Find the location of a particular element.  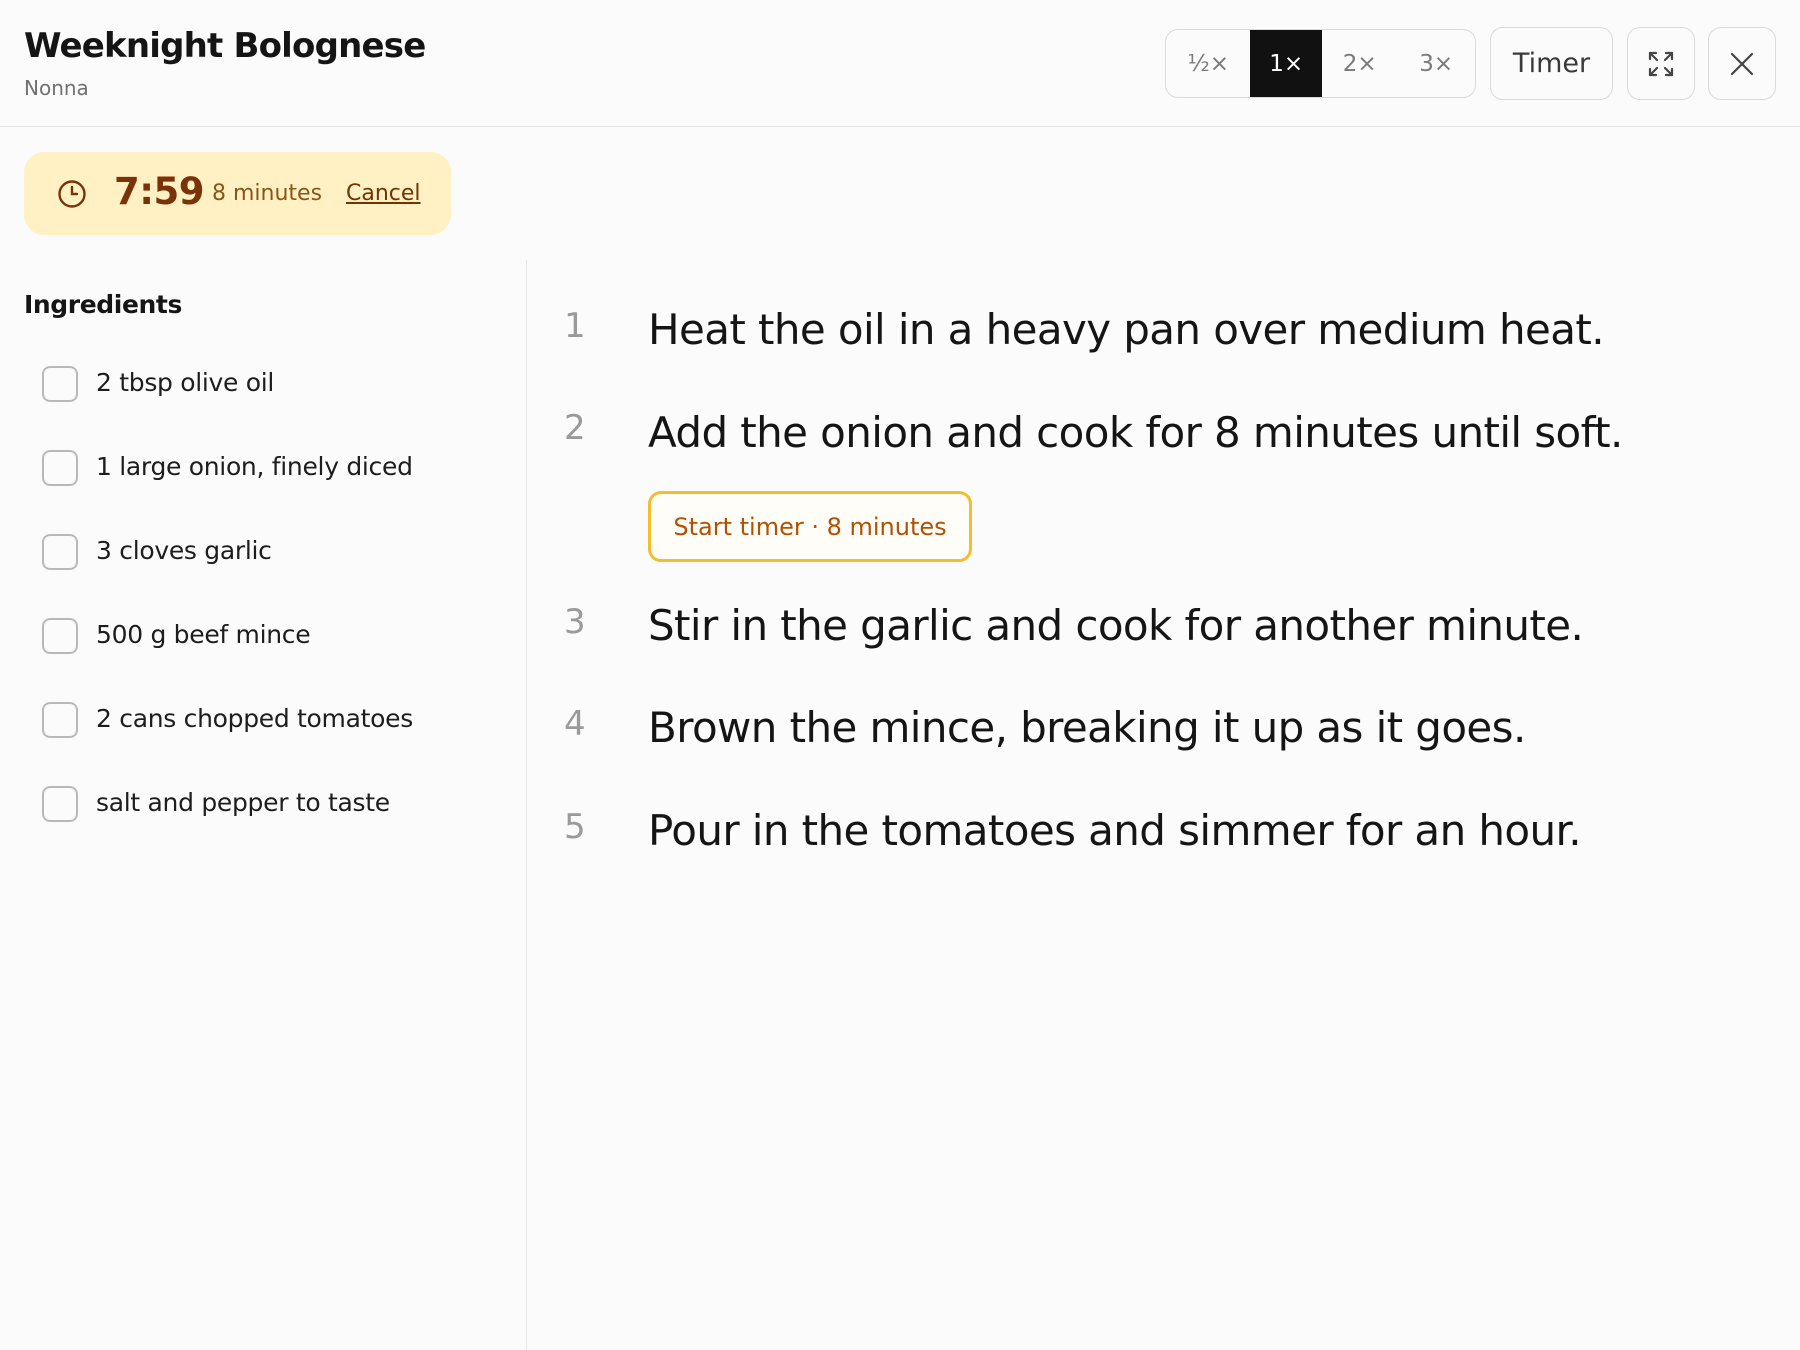

ingredient-item: 2 cans chopped tomatoes is located at coordinates (227, 720).